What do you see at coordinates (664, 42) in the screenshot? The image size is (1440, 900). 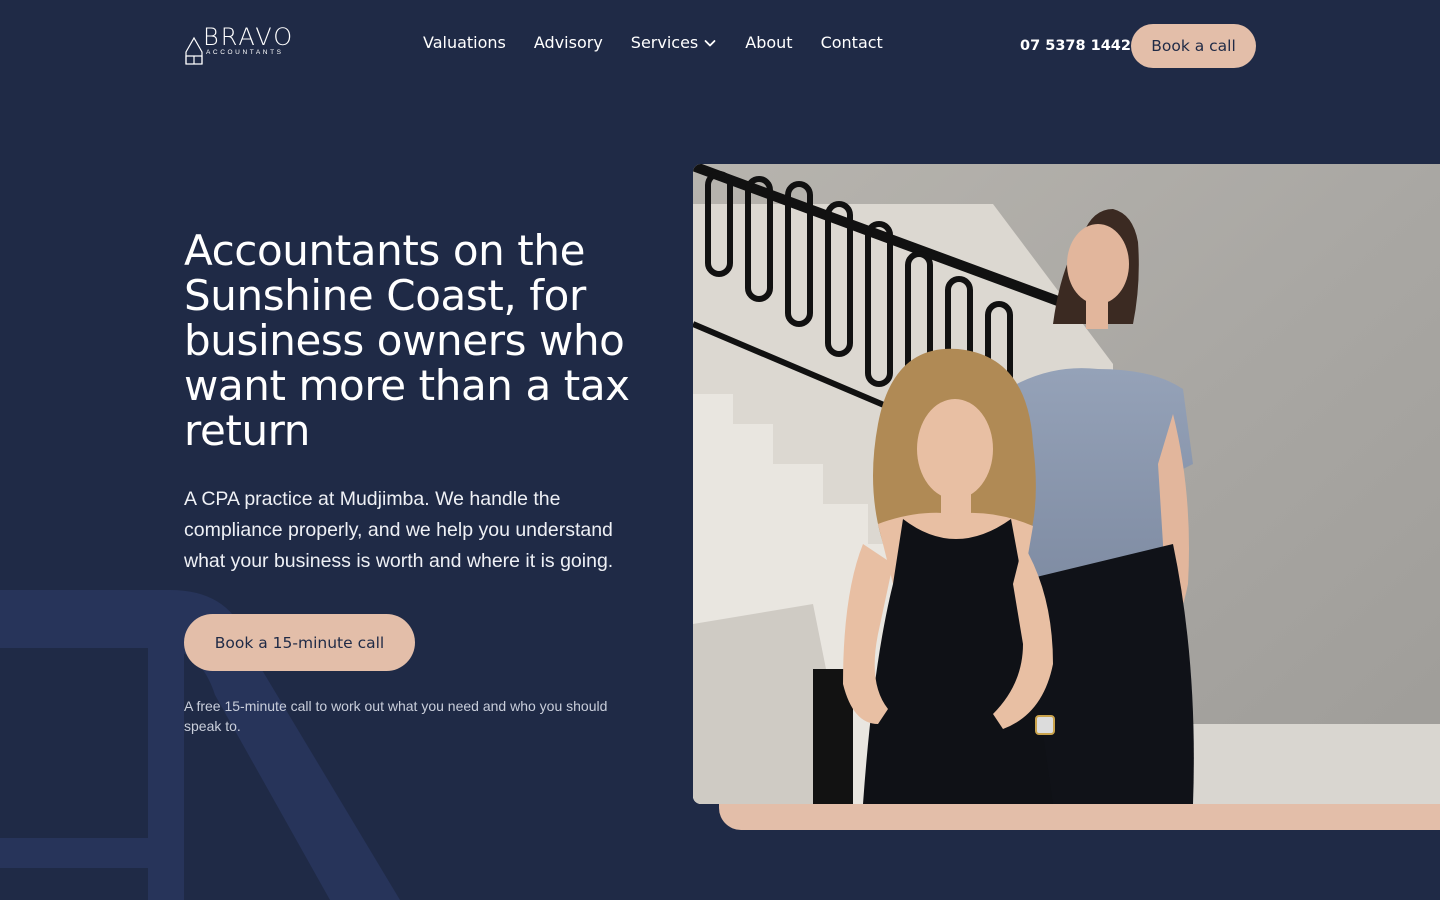 I see `nav-label: Services` at bounding box center [664, 42].